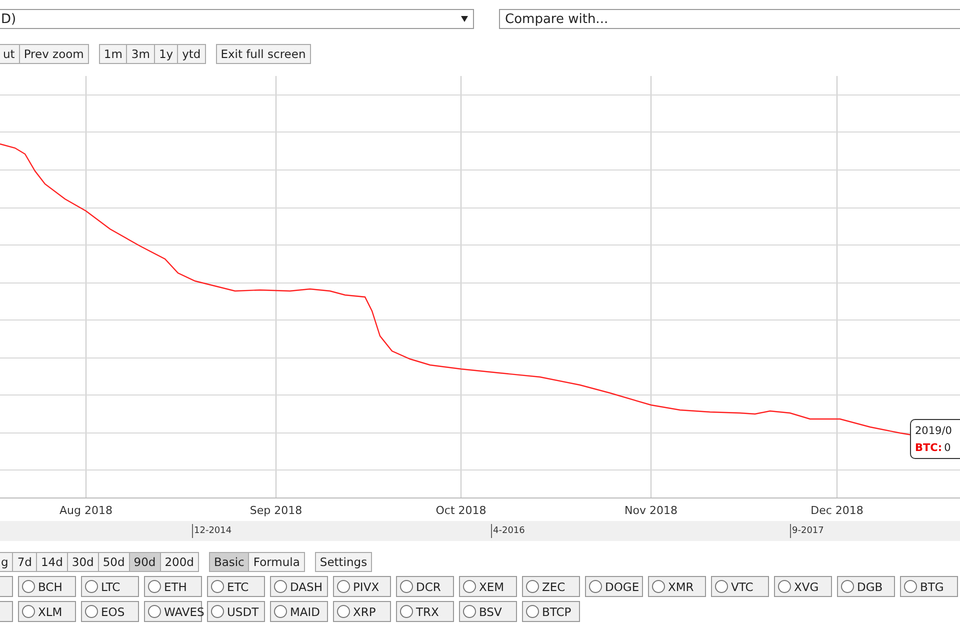 This screenshot has height=640, width=960. Describe the element at coordinates (677, 586) in the screenshot. I see `coin-toggle: XMR` at that location.